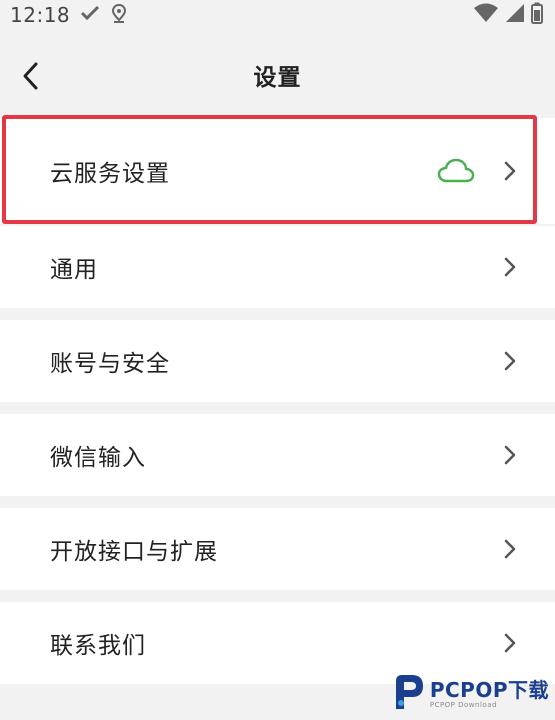  I want to click on settings-item-wechat-input: 微信输入, so click(277, 455).